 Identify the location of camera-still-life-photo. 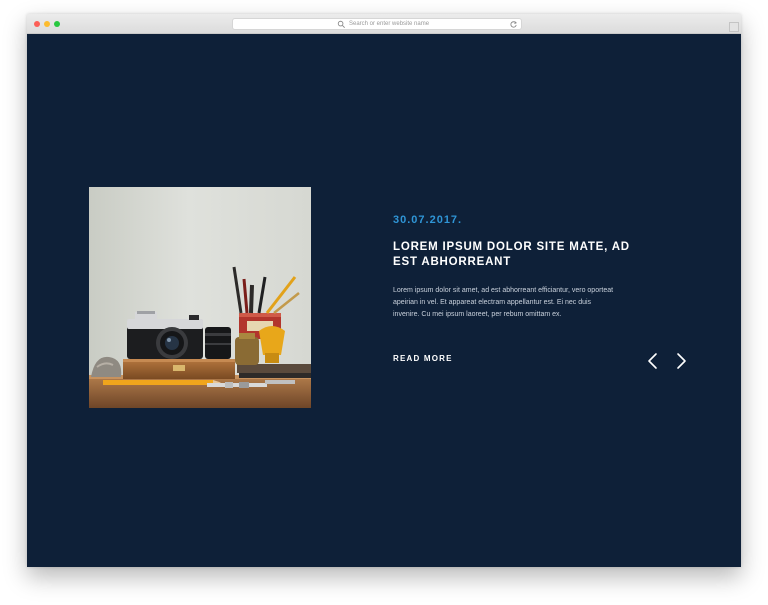
(200, 337).